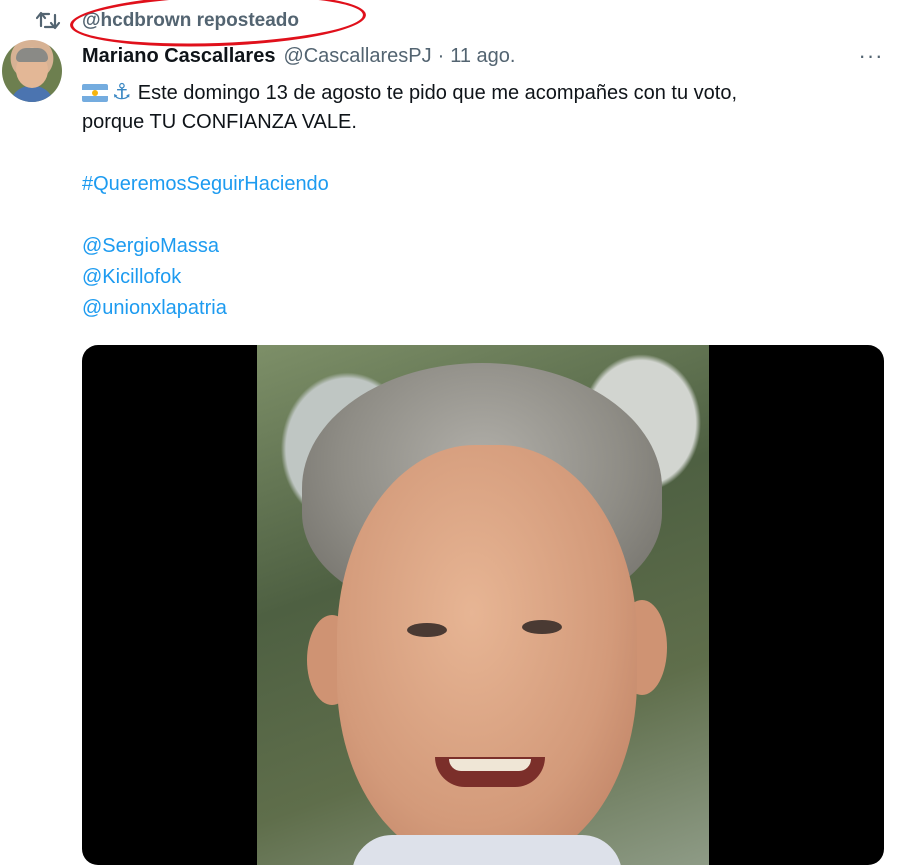  Describe the element at coordinates (131, 277) in the screenshot. I see `mention-link-kicillofok: @Kicillofok` at that location.